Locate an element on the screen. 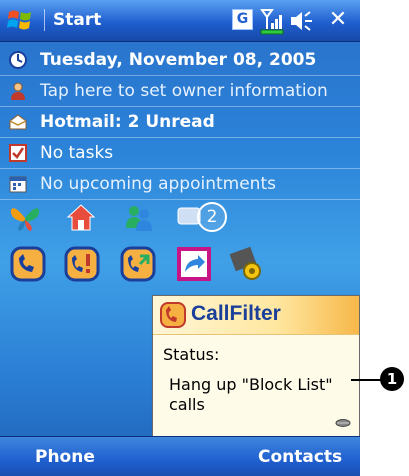 The height and width of the screenshot is (476, 409). callfilter-message: Hang up "Block List" calls is located at coordinates (251, 394).